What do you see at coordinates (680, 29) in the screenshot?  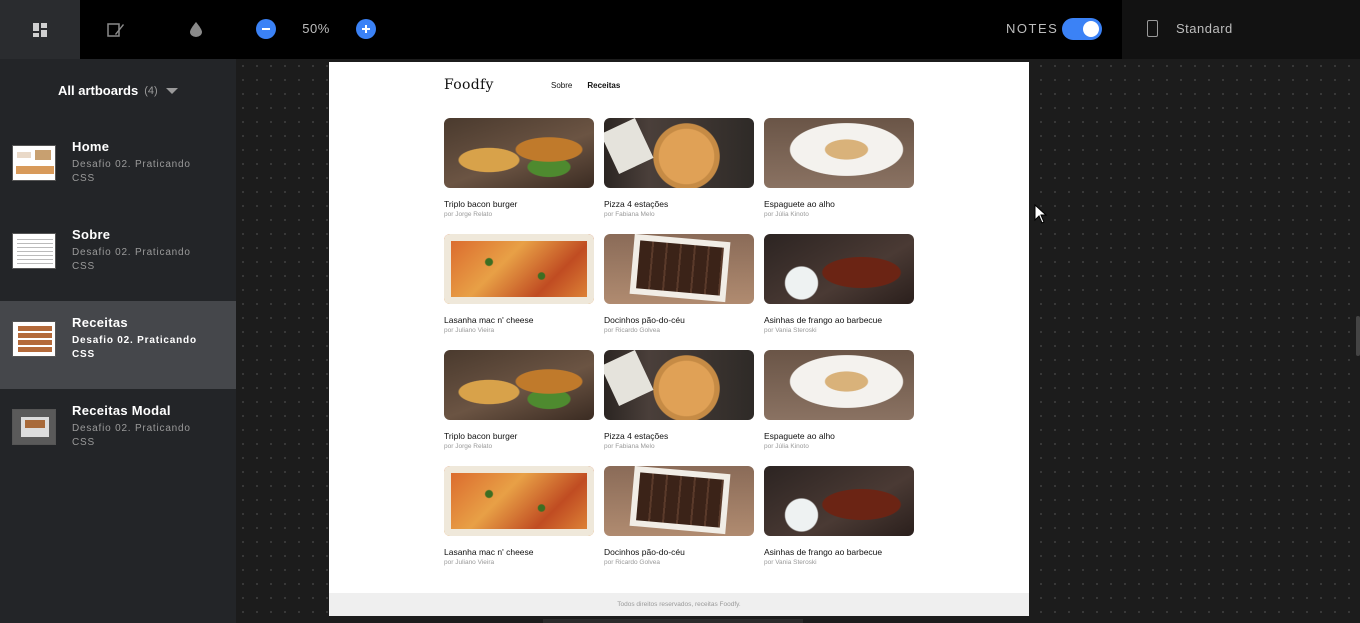 I see `top-toolbar: 50% NOTES Standard` at bounding box center [680, 29].